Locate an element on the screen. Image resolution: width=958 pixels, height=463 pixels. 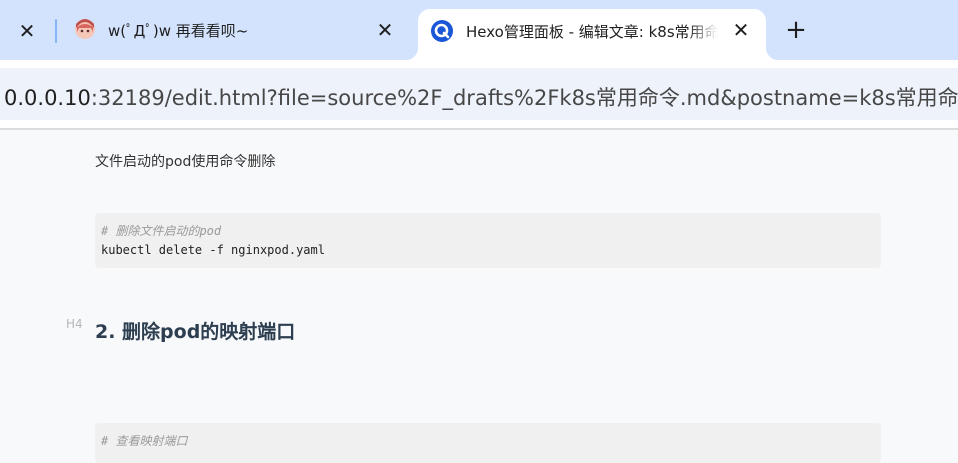
new-tab-button: + is located at coordinates (796, 30).